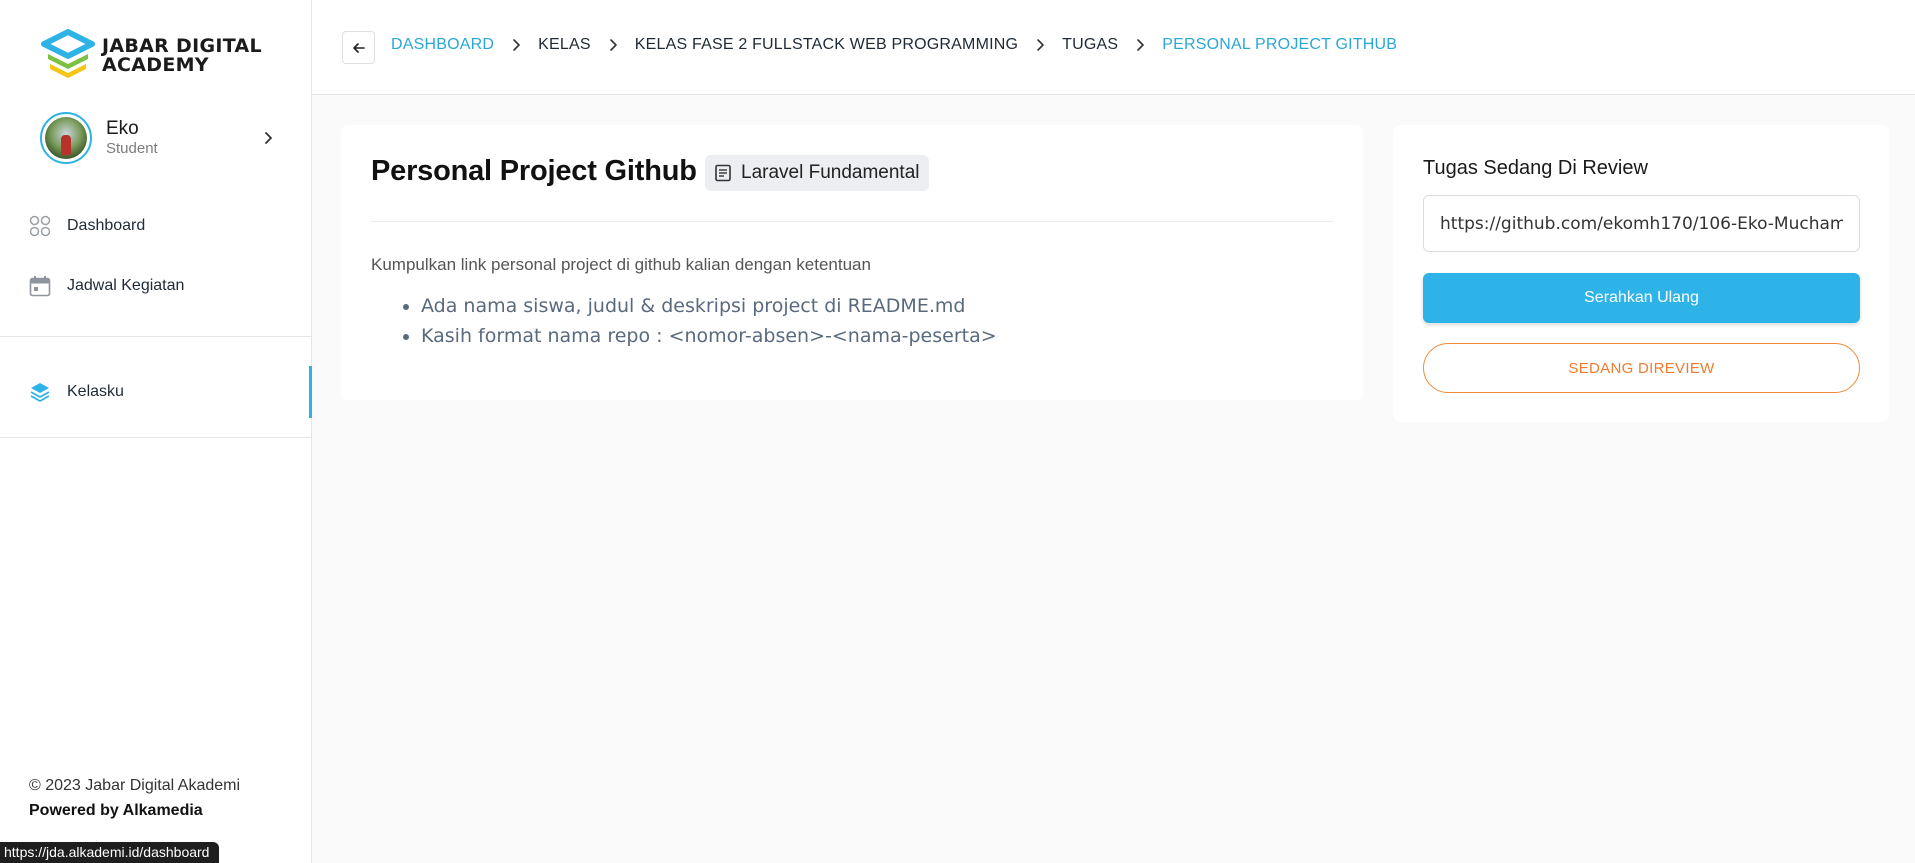  Describe the element at coordinates (156, 392) in the screenshot. I see `sidebar-item-kelasku: Kelasku` at that location.